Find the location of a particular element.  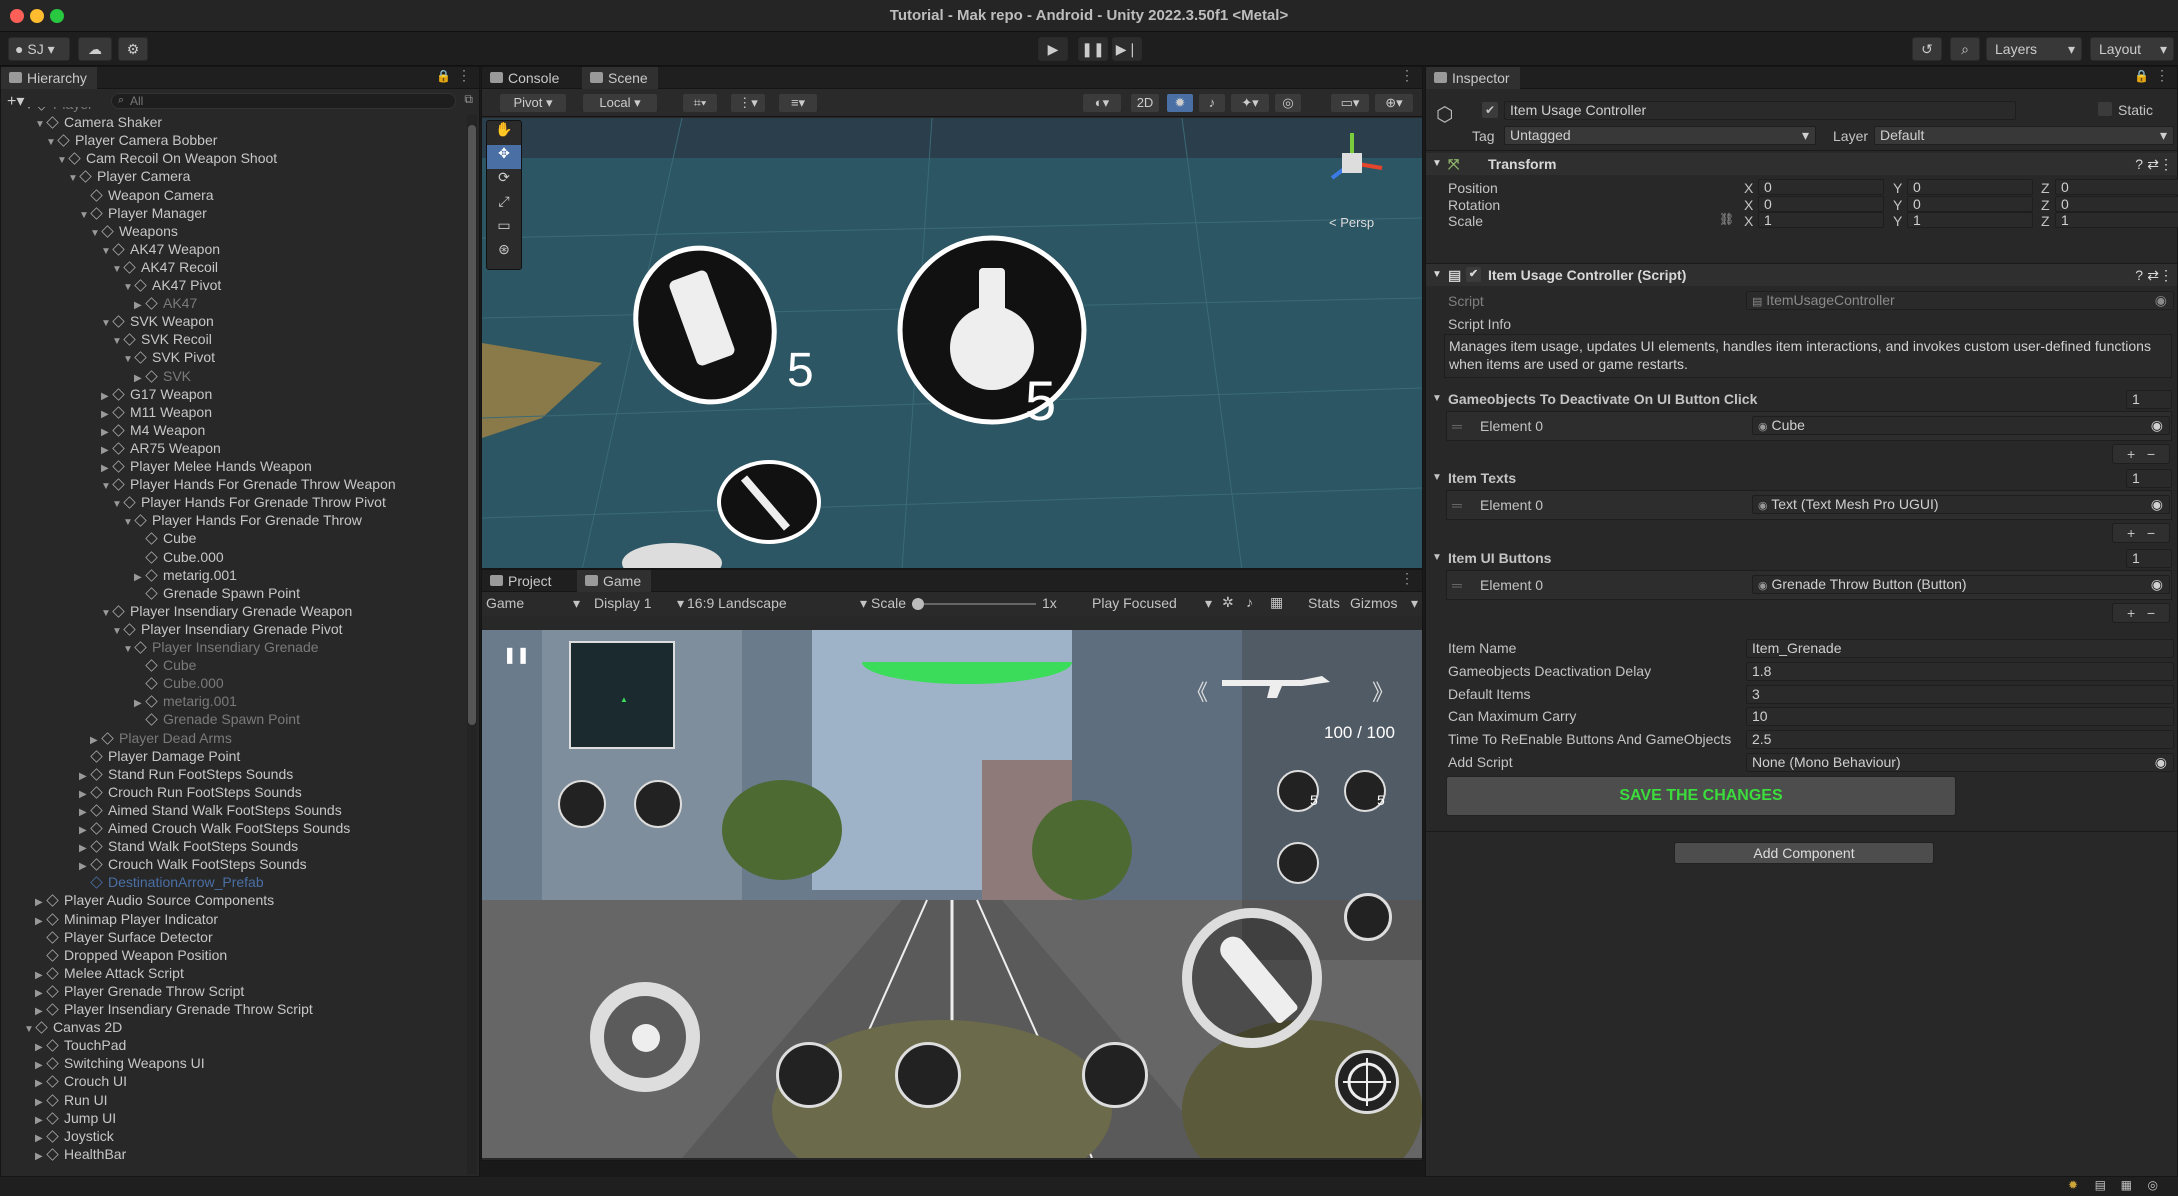

jump-button is located at coordinates (928, 1075).